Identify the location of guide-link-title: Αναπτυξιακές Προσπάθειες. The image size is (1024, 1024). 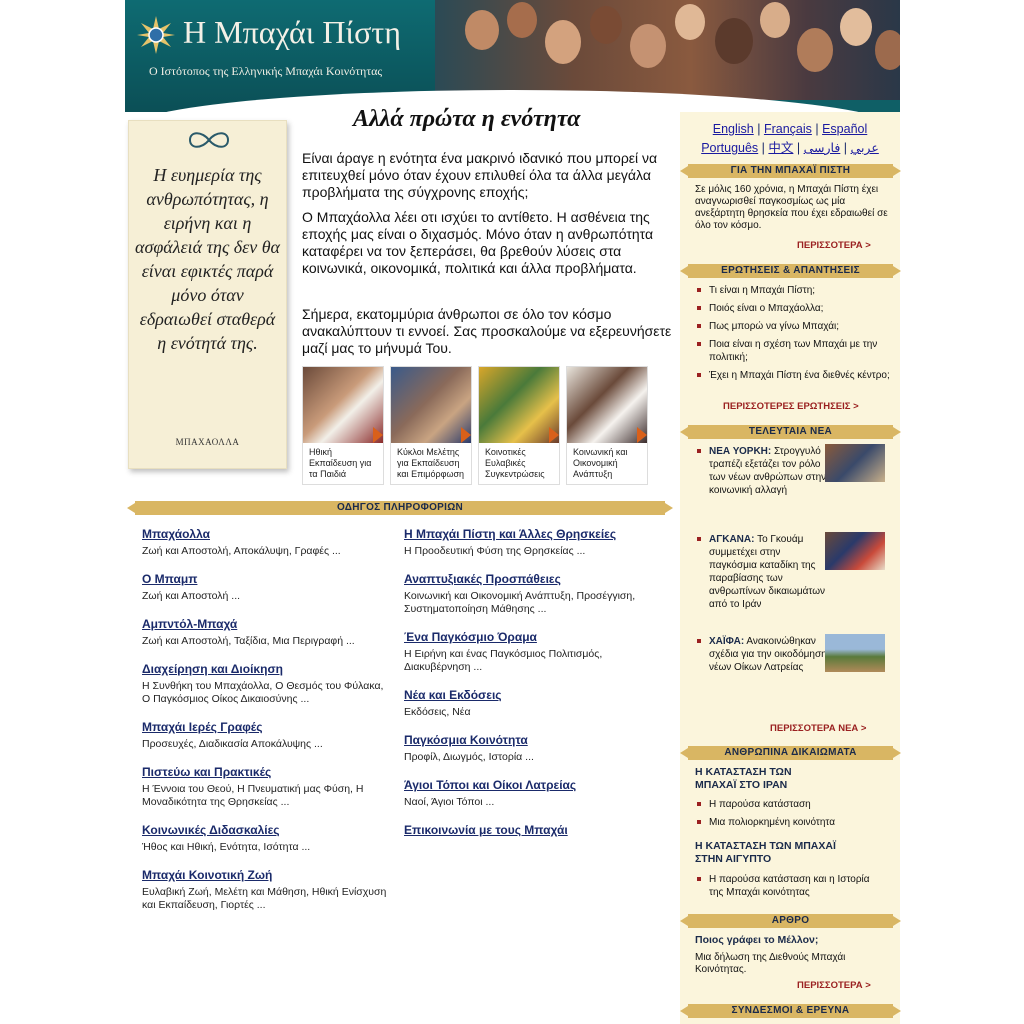
(526, 579).